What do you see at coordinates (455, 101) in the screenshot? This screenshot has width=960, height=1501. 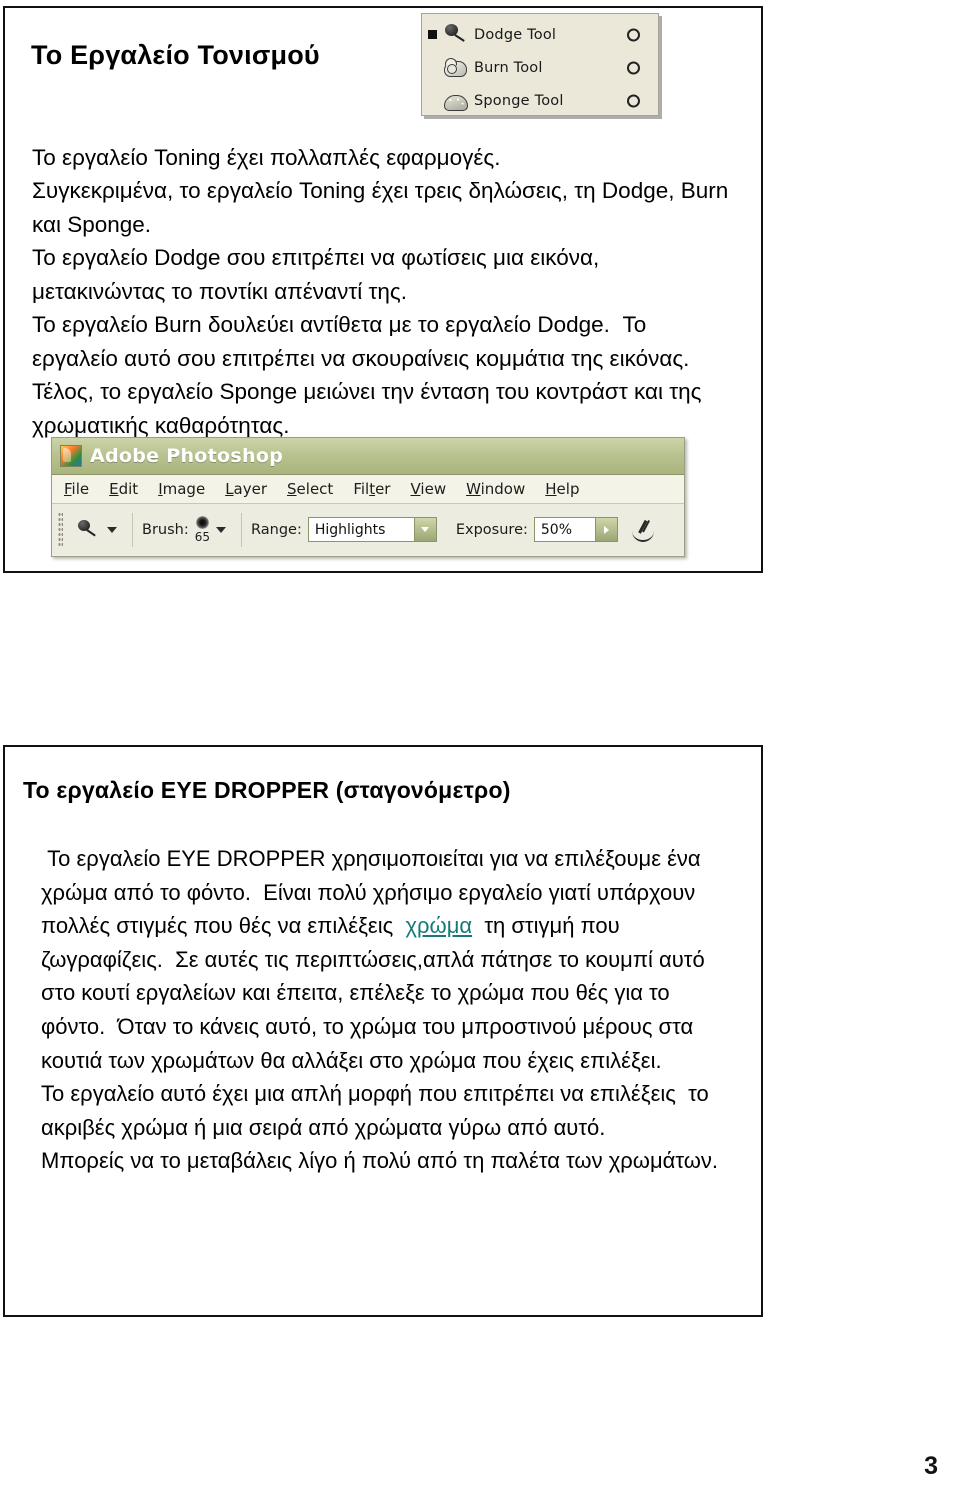 I see `sponge-tool-icon` at bounding box center [455, 101].